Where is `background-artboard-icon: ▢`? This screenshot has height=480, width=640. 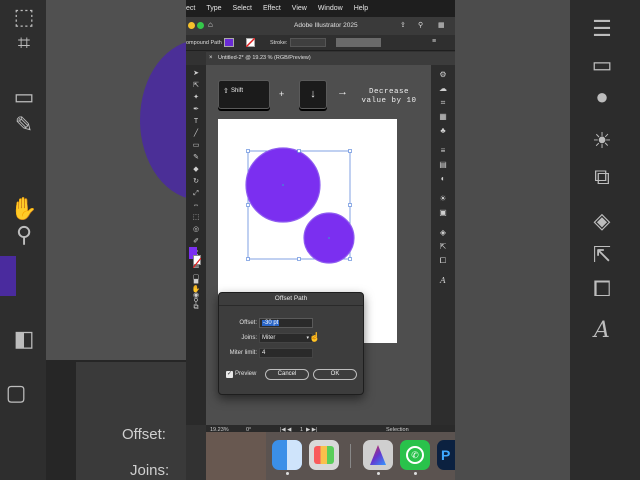 background-artboard-icon: ▢ is located at coordinates (16, 392).